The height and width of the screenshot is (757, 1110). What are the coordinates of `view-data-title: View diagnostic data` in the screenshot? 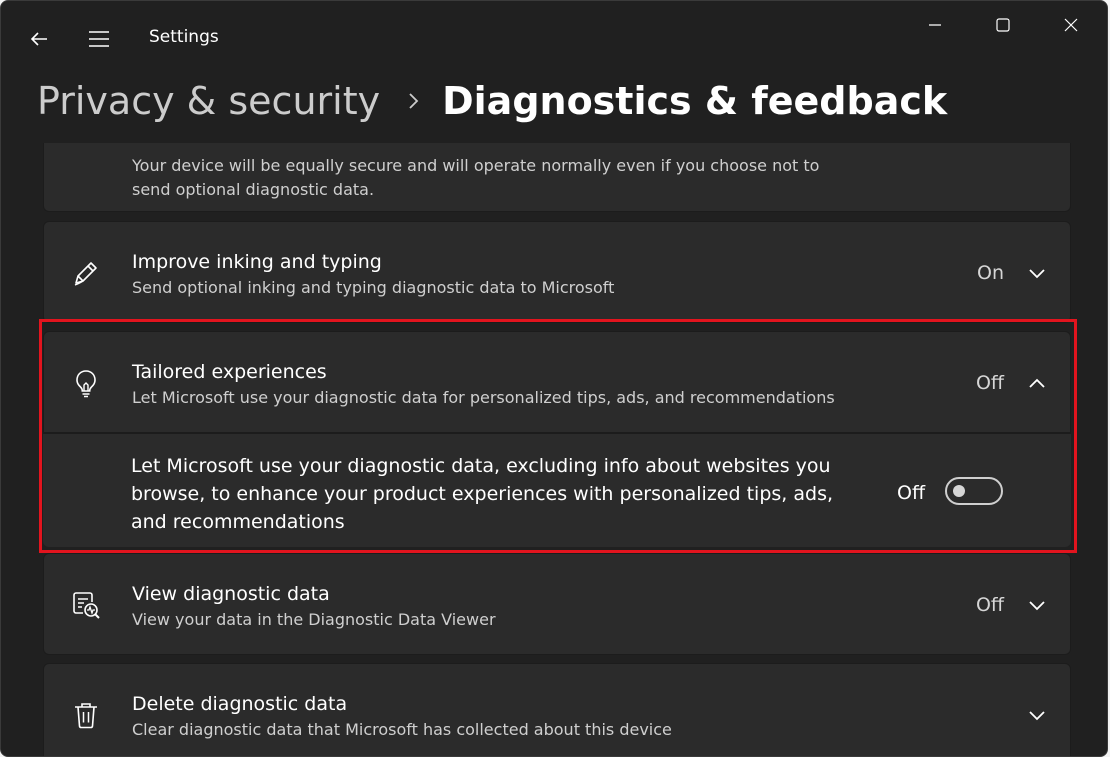 It's located at (231, 594).